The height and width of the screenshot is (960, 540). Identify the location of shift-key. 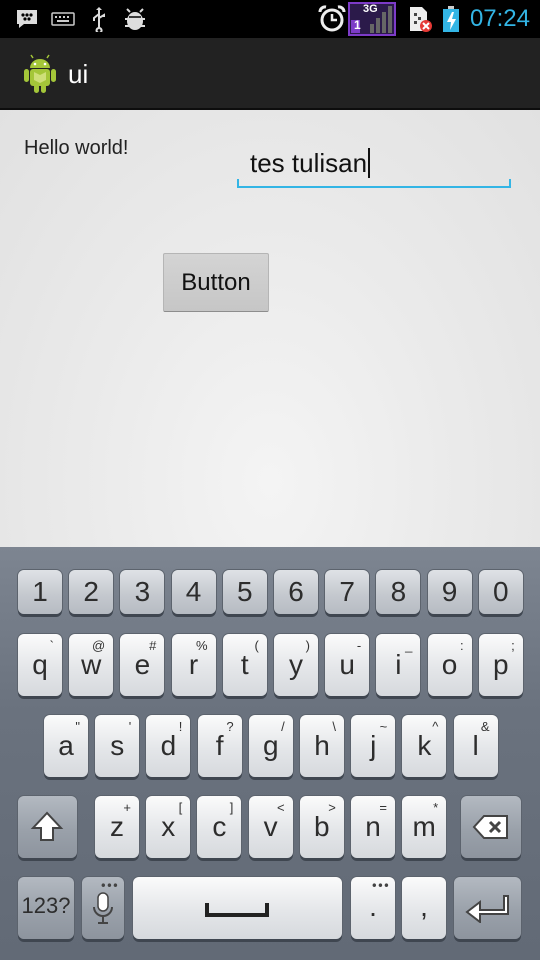
(47, 827).